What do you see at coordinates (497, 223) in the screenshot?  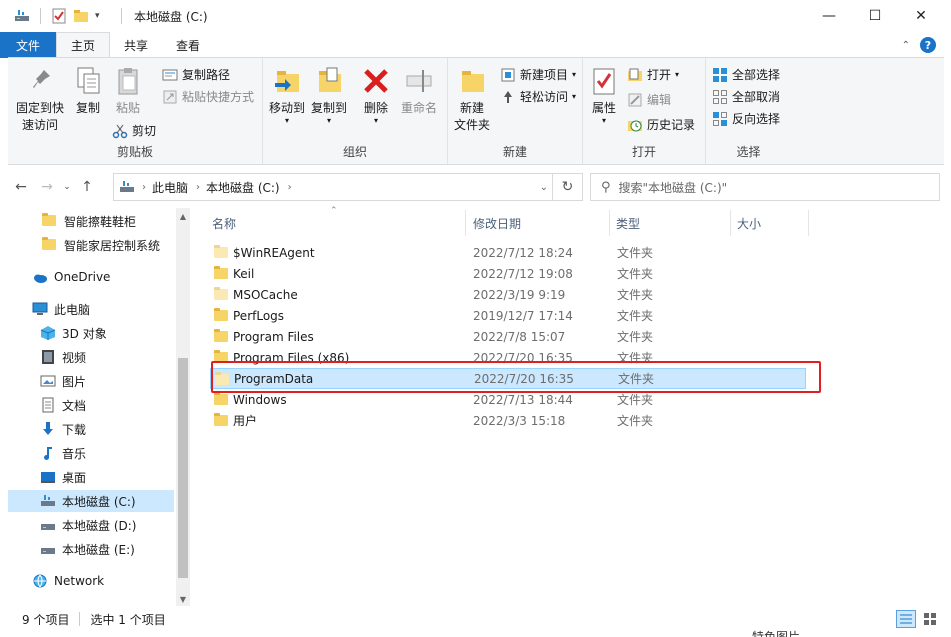 I see `column-header-date: 修改日期` at bounding box center [497, 223].